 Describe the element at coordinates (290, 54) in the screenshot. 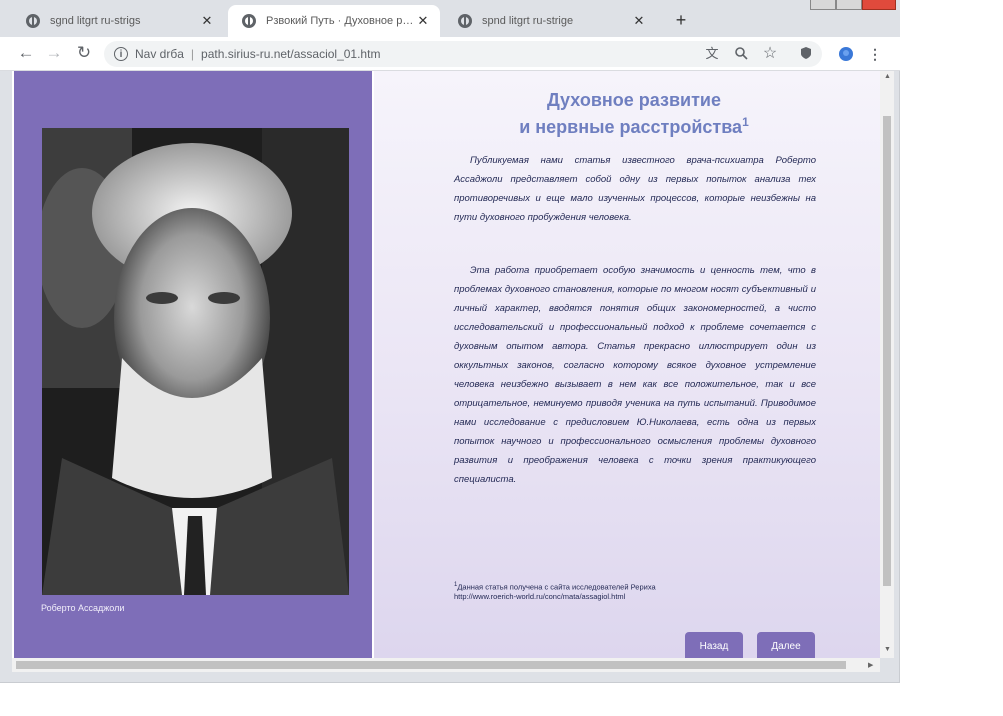

I see `url-text: path.sirius-ru.net/assaciol_01.htm` at that location.